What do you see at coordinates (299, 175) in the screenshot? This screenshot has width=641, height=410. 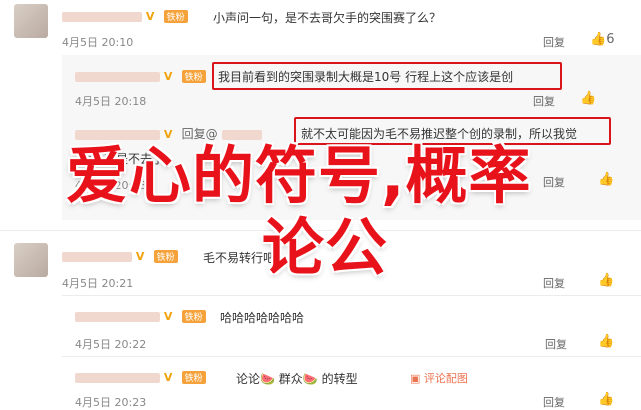 I see `overlay-title-line1: 爱心的符号,概率` at bounding box center [299, 175].